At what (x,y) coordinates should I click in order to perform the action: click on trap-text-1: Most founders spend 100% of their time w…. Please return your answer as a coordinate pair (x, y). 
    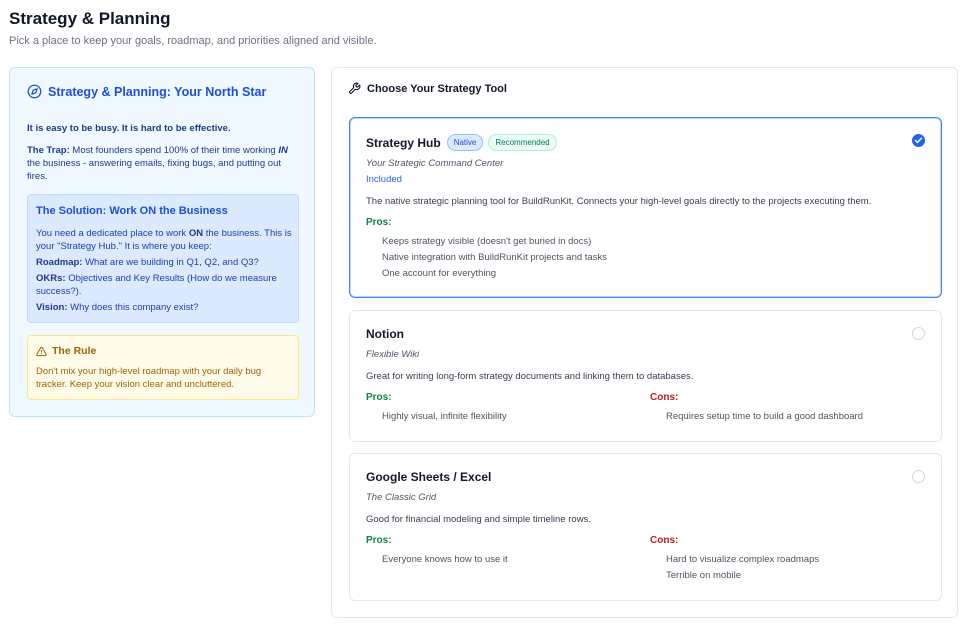
    Looking at the image, I should click on (174, 150).